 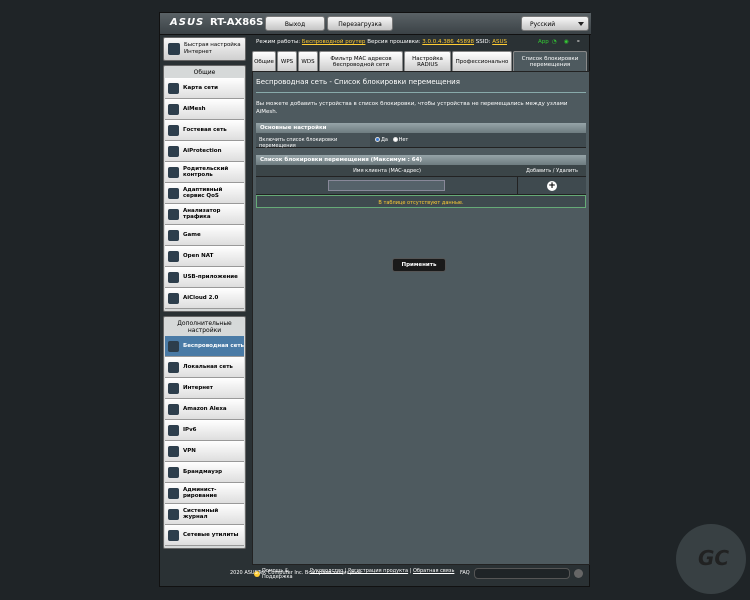 I want to click on sidebar-item-cloud: AiCloud 2.0, so click(x=204, y=298).